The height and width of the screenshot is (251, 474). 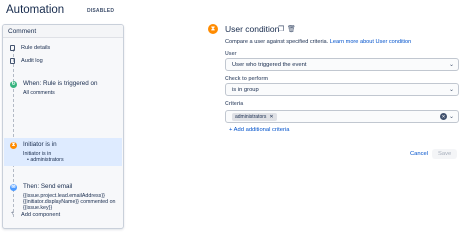 I want to click on trigger-title: When: Rule is triggered on, so click(x=60, y=83).